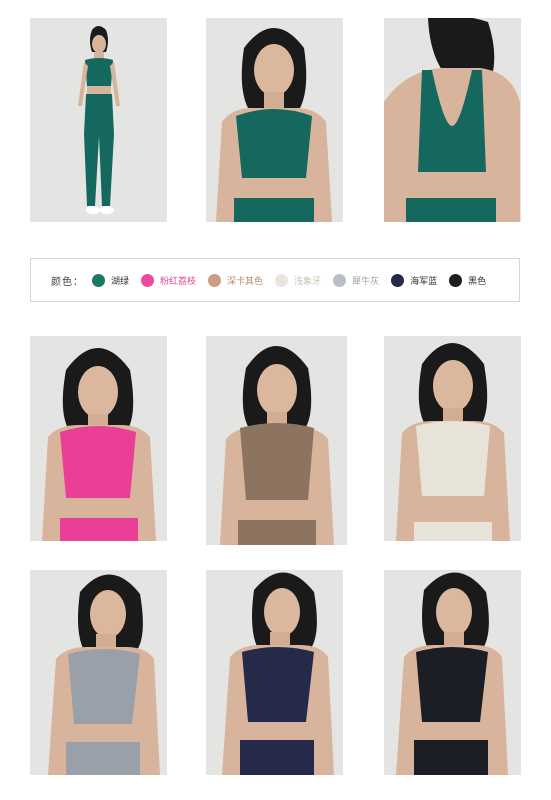  What do you see at coordinates (178, 281) in the screenshot?
I see `color-name: 粉红荔枝` at bounding box center [178, 281].